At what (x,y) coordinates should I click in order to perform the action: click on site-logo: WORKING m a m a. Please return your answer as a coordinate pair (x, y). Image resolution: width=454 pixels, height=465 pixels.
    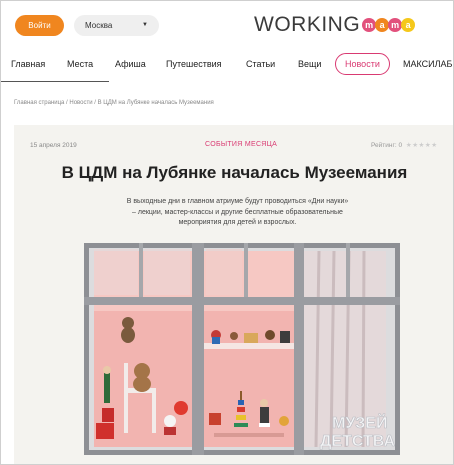
    Looking at the image, I should click on (335, 25).